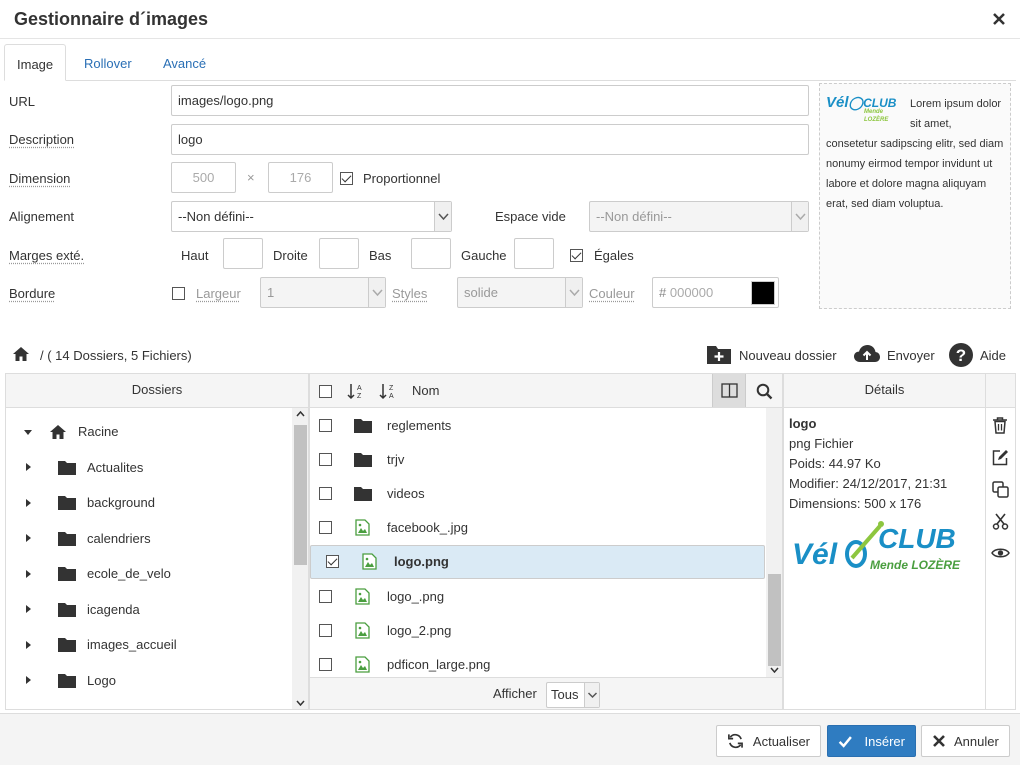 Image resolution: width=1020 pixels, height=765 pixels. Describe the element at coordinates (311, 216) in the screenshot. I see `alignment-select: --Non défini--` at that location.